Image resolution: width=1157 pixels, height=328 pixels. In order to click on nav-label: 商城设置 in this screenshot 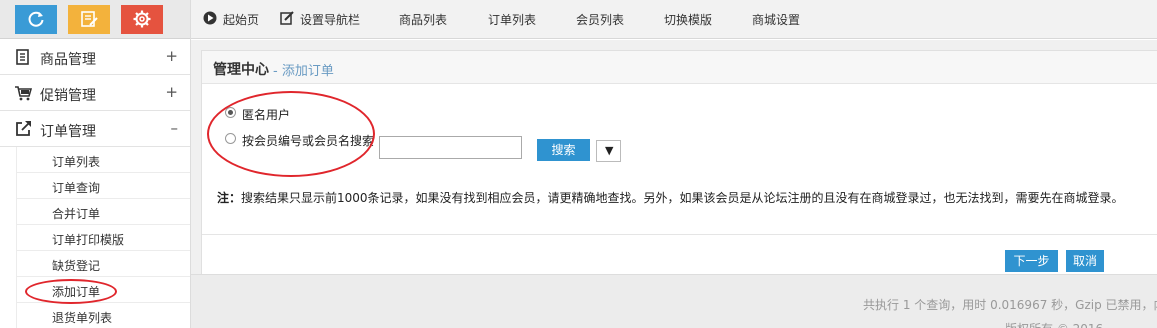, I will do `click(776, 20)`.